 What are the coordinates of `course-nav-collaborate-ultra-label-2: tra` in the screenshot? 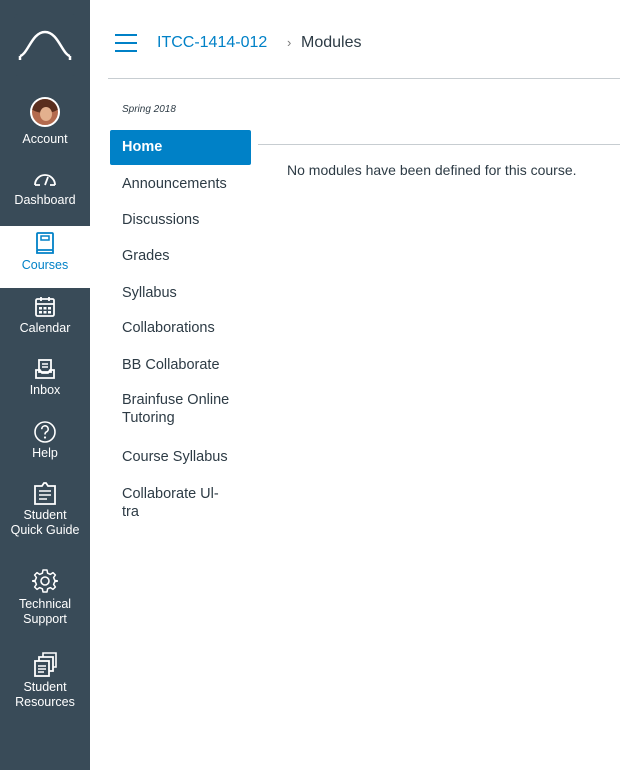 It's located at (130, 512).